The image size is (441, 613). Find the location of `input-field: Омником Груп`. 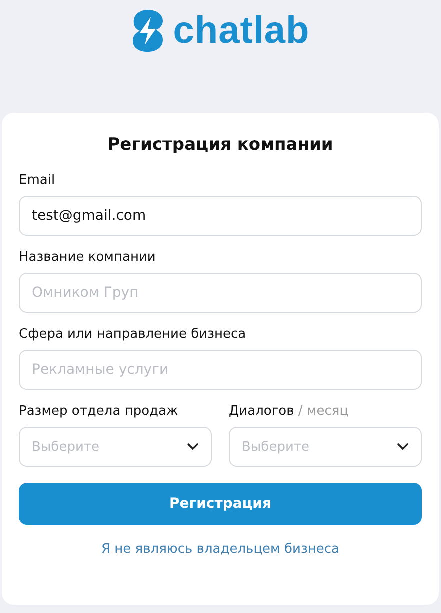

input-field: Омником Груп is located at coordinates (220, 293).